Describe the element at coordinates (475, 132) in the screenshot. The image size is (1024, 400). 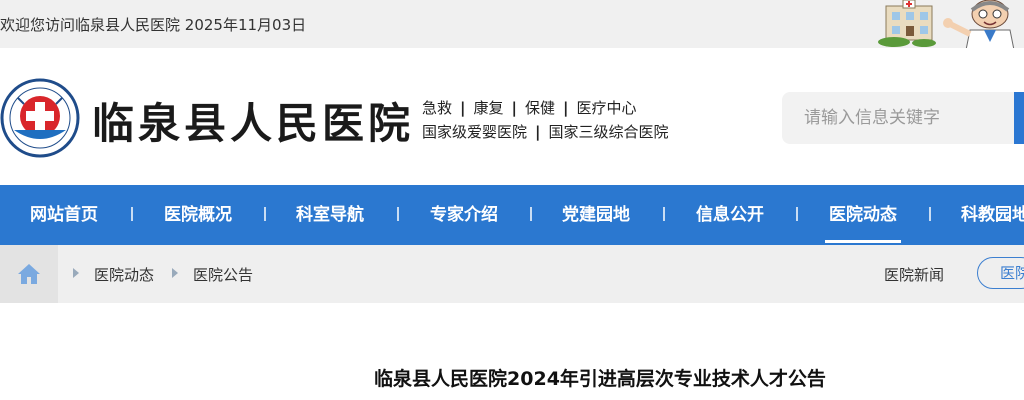
I see `slogan-item: 国家级爱婴医院` at that location.